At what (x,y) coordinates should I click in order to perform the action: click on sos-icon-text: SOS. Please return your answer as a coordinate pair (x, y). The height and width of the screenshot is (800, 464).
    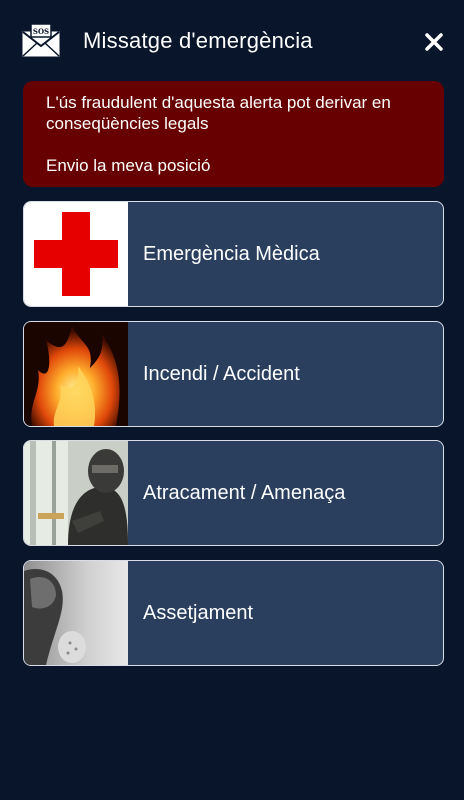
    Looking at the image, I should click on (41, 31).